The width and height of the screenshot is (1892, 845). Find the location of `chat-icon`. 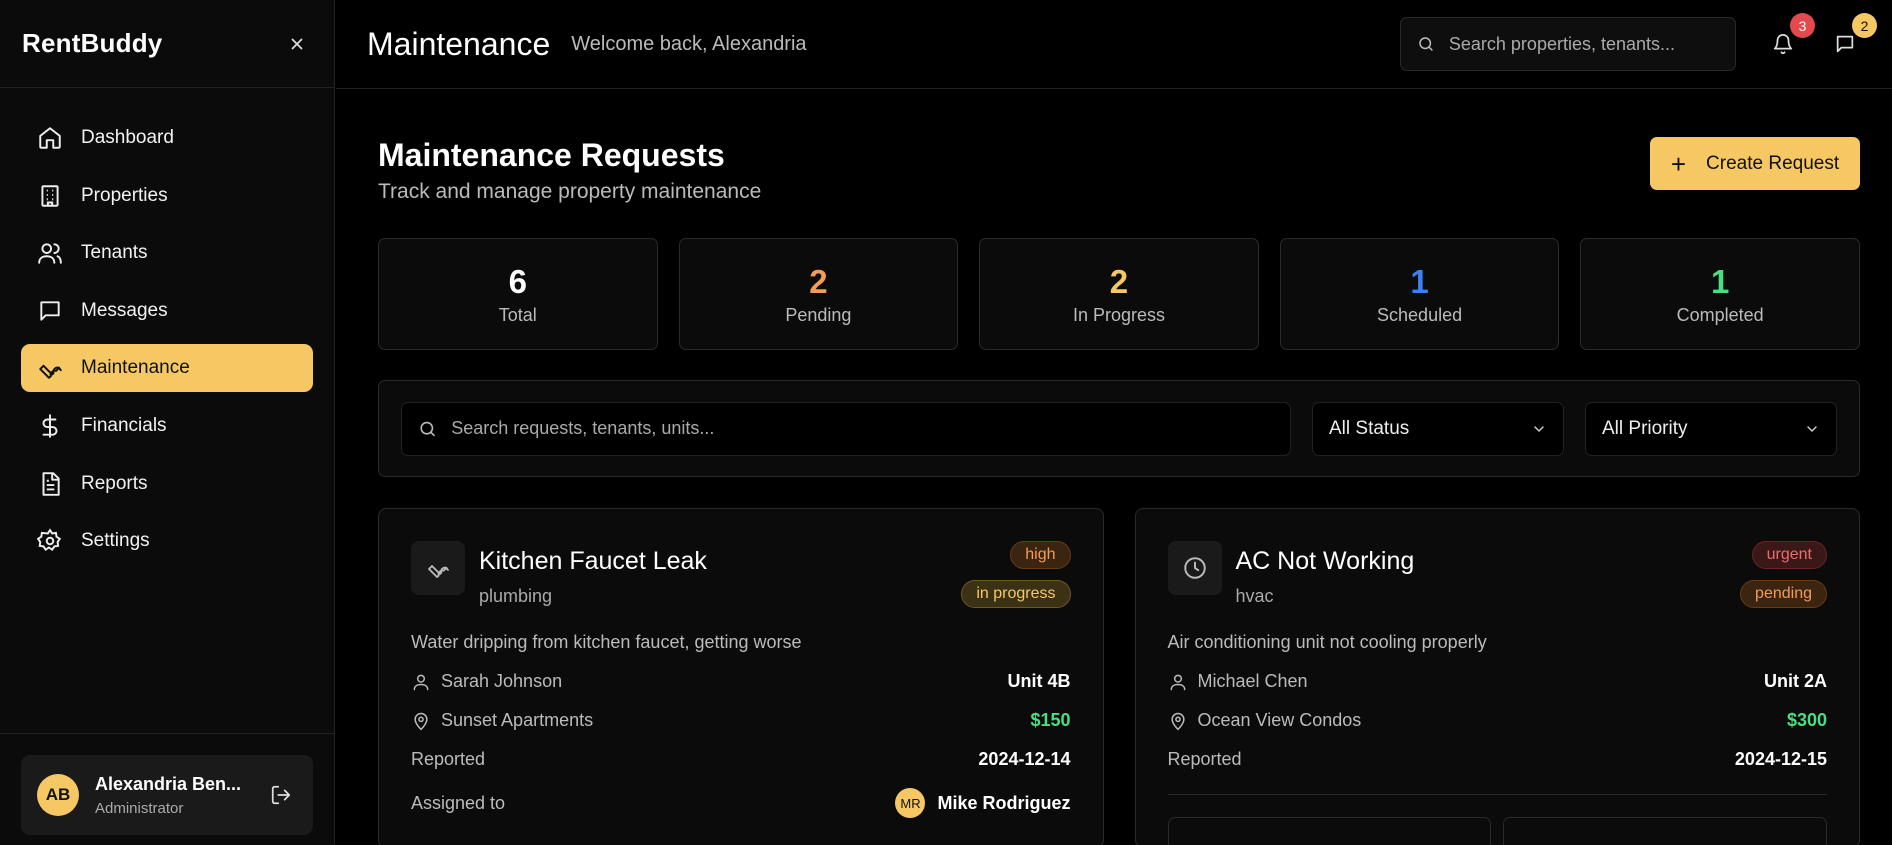

chat-icon is located at coordinates (1845, 44).